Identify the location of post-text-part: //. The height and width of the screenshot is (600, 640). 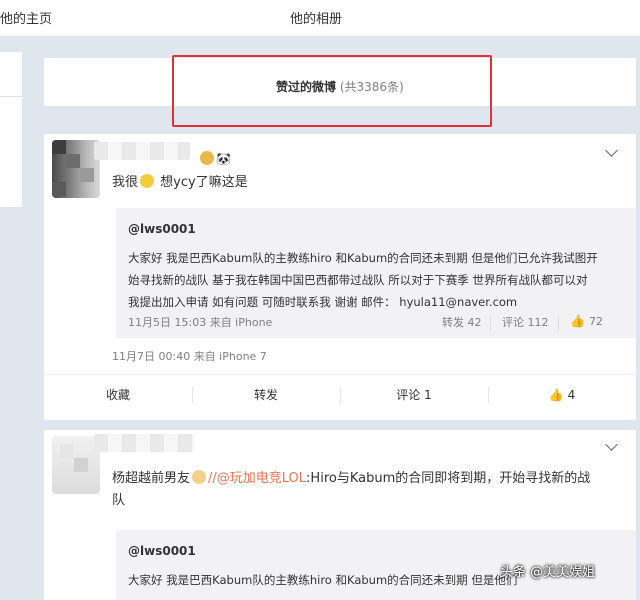
(212, 478).